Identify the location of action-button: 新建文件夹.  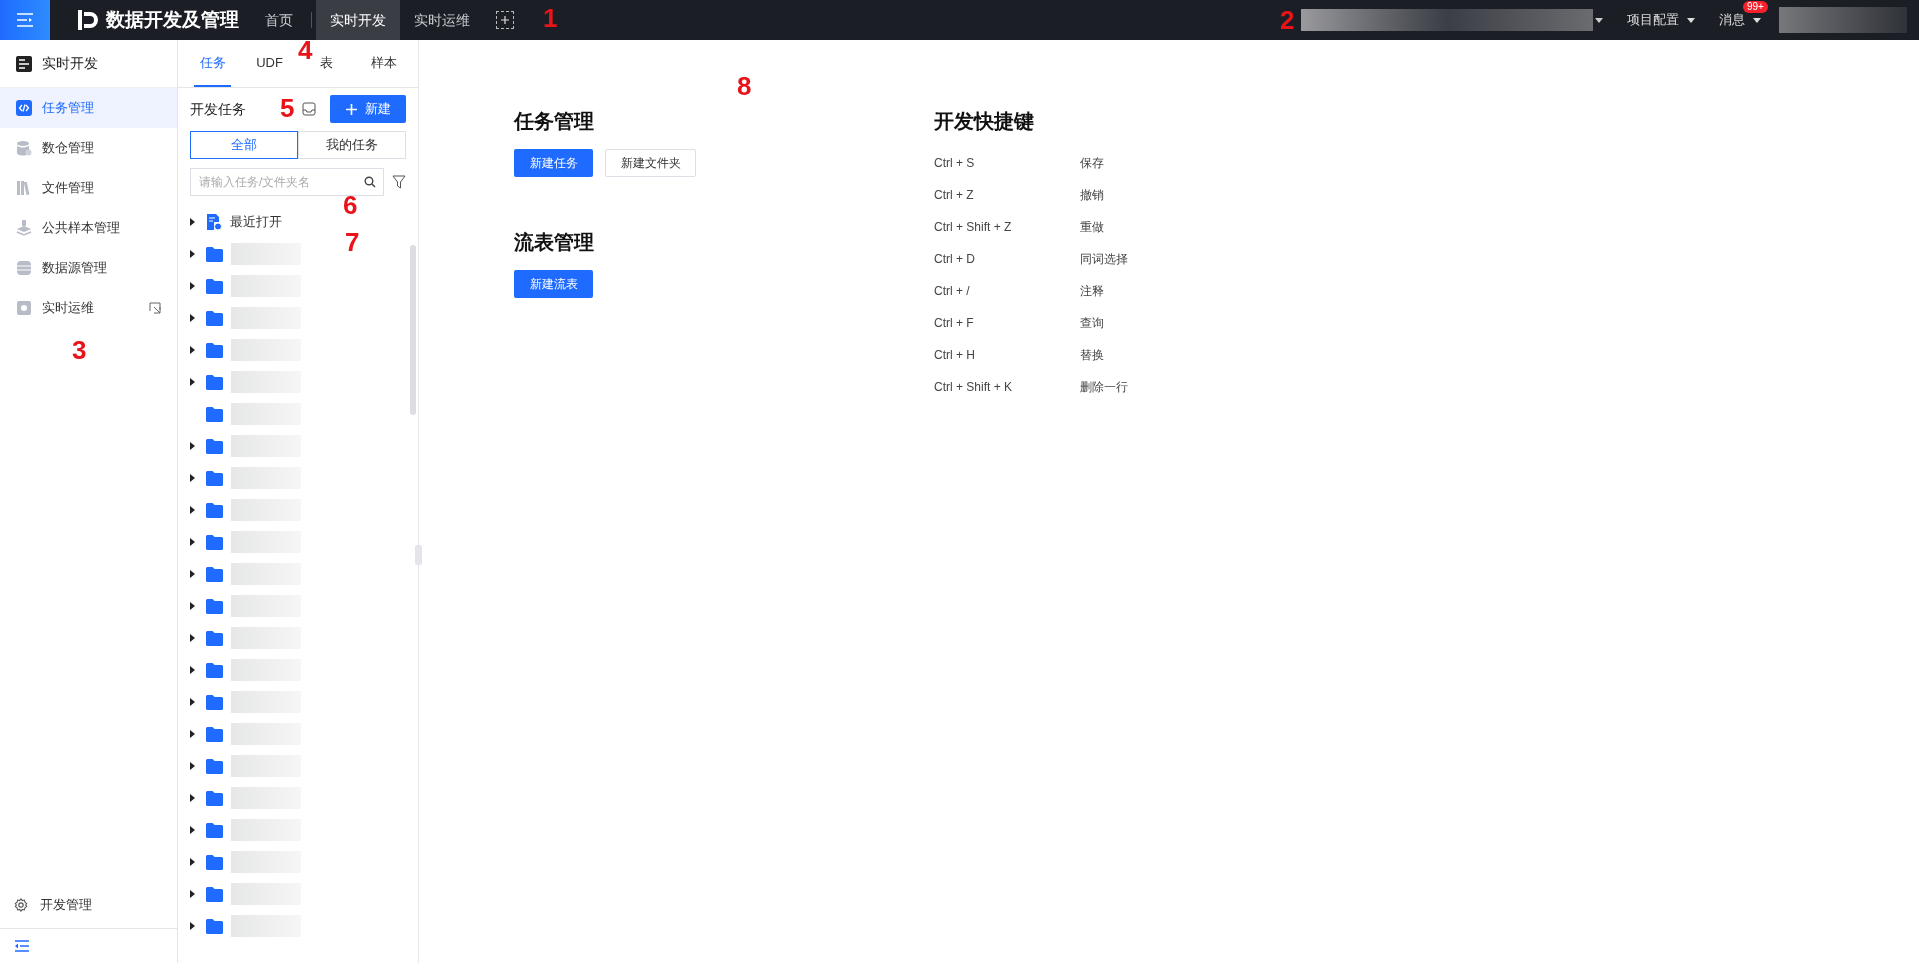
(650, 163).